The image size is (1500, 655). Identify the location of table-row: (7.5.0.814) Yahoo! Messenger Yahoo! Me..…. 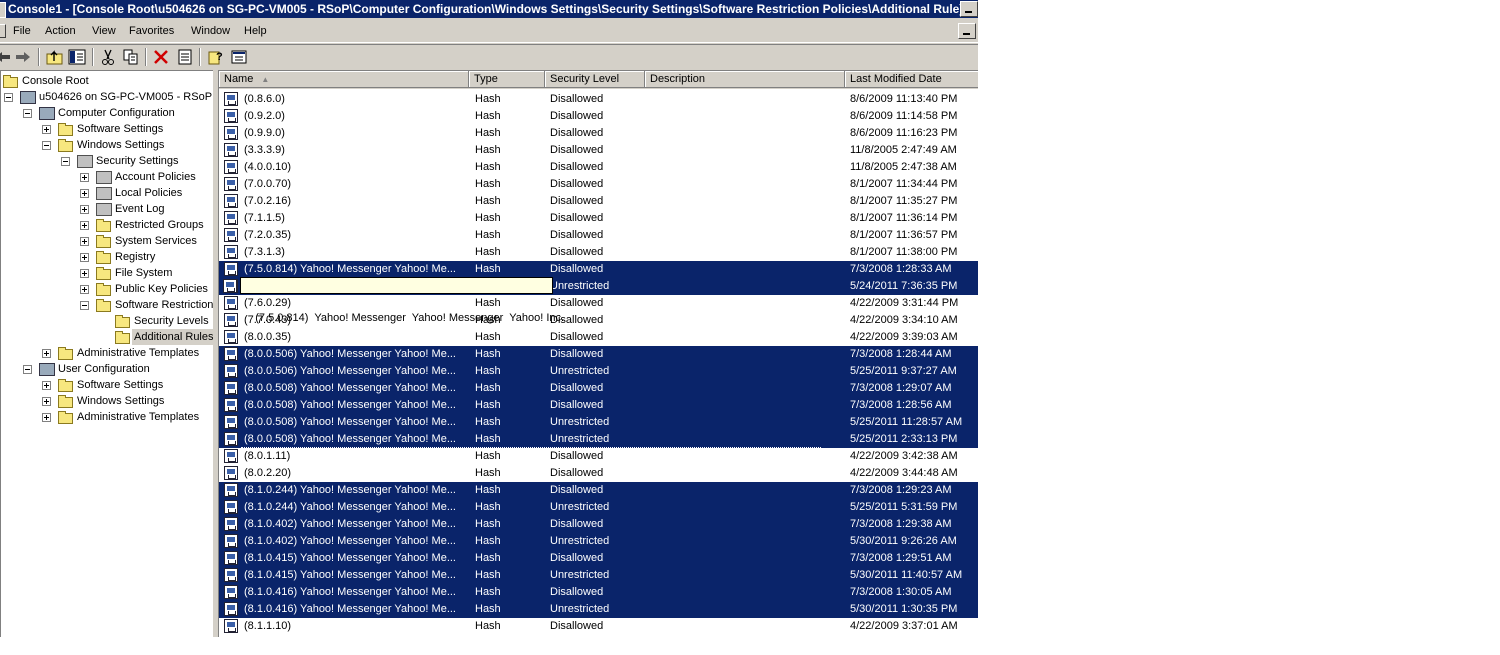
(598, 269).